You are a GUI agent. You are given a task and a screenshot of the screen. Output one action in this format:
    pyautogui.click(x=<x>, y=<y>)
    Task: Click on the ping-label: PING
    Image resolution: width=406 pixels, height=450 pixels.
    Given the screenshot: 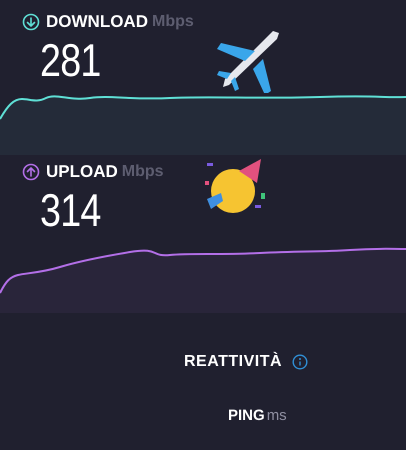 What is the action you would take?
    pyautogui.click(x=246, y=415)
    